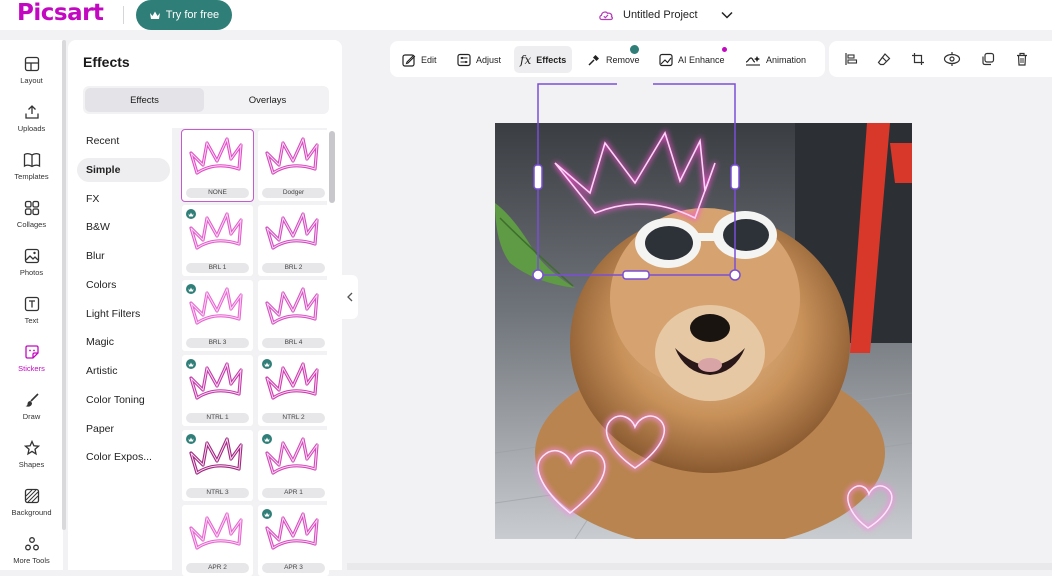 The height and width of the screenshot is (576, 1052). I want to click on effect-name: NTRL 1, so click(217, 418).